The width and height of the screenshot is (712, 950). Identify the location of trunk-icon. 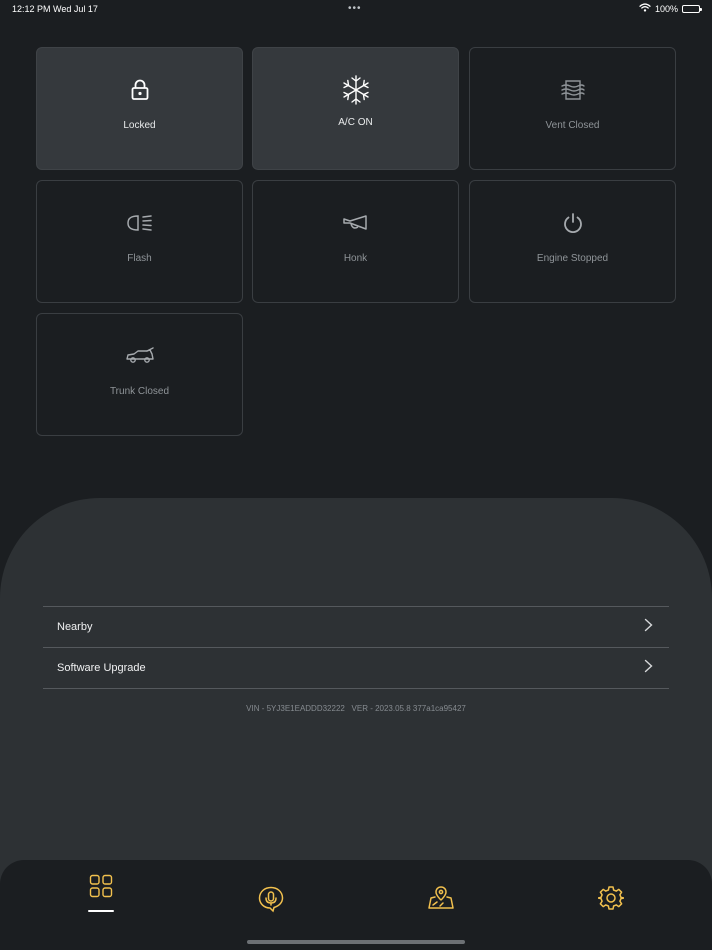
(140, 356).